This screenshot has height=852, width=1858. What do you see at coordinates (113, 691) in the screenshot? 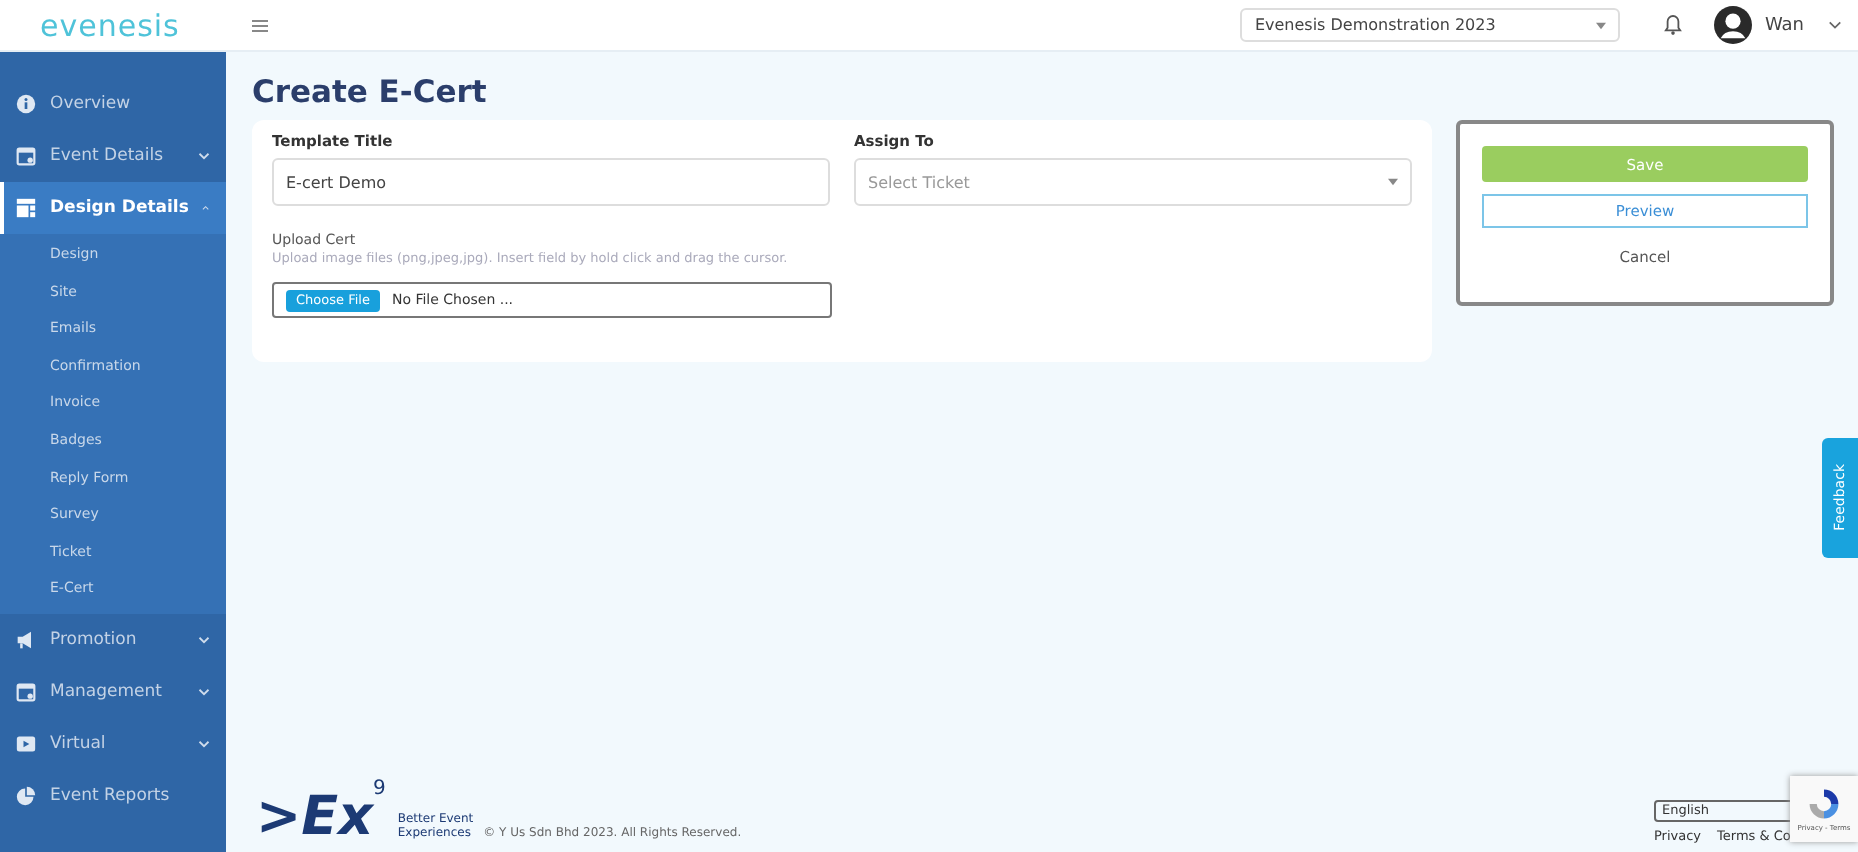
I see `sidebar-item: Management` at bounding box center [113, 691].